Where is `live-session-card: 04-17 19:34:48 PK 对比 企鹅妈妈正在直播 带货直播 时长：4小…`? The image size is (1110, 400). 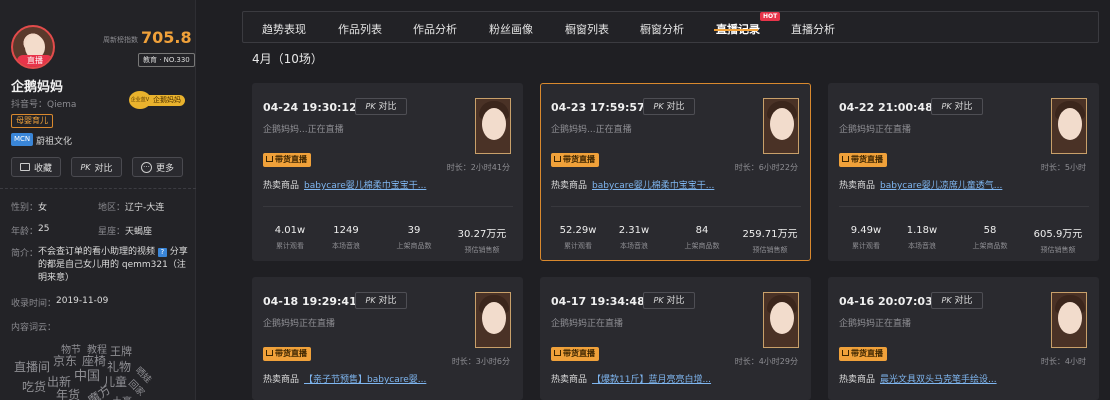
live-session-card: 04-17 19:34:48 PK 对比 企鹅妈妈正在直播 带货直播 时长：4小… is located at coordinates (675, 338).